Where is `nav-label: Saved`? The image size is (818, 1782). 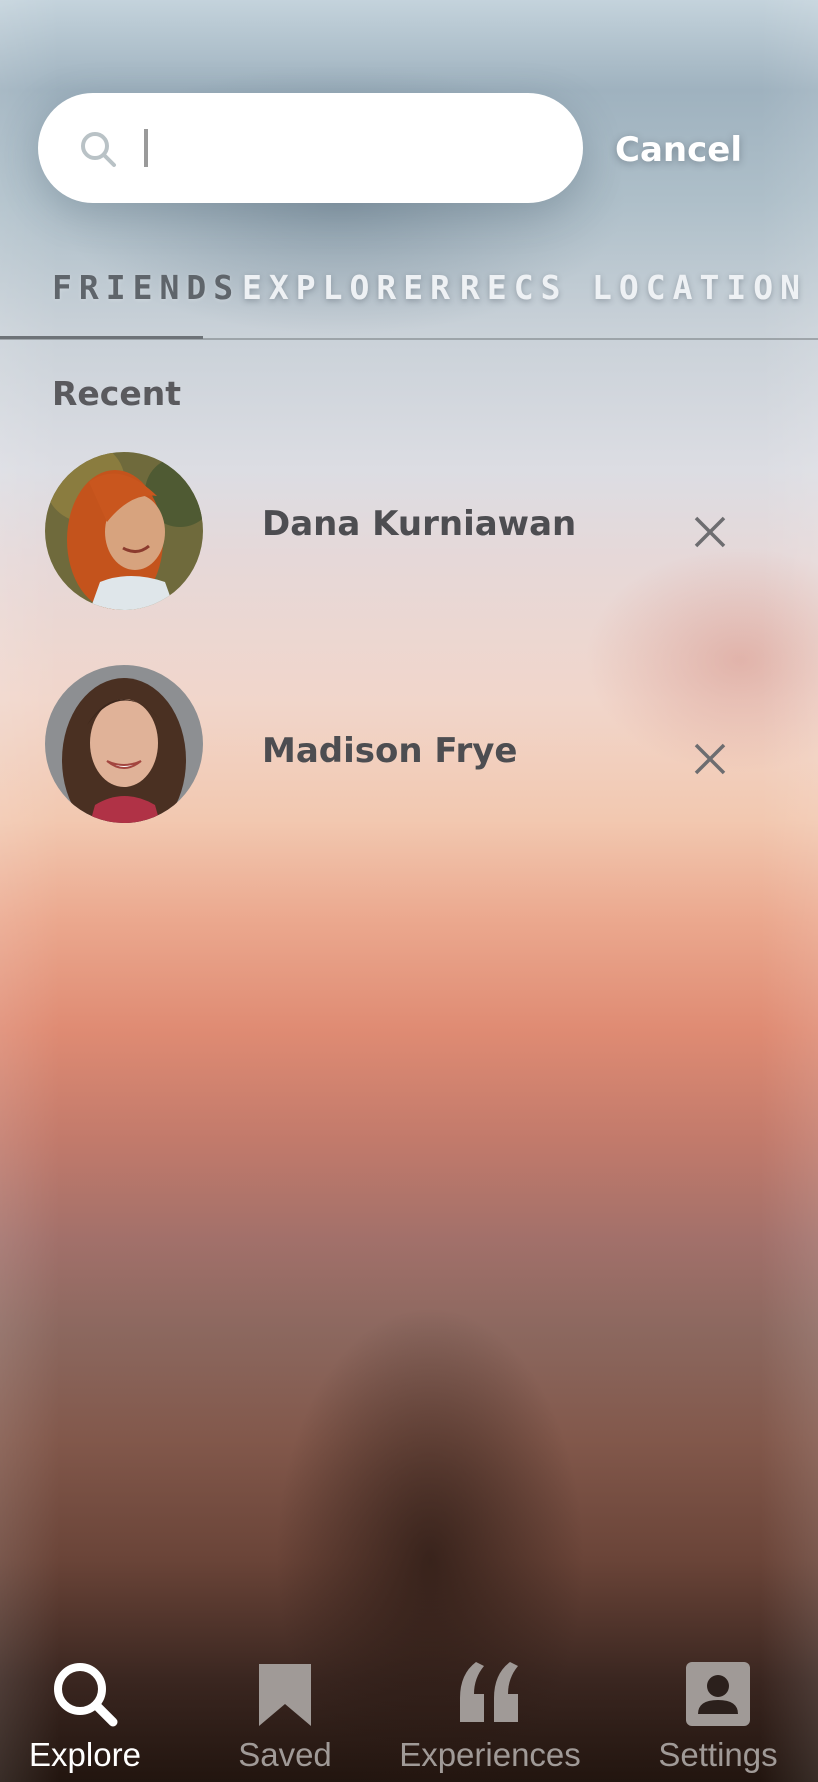 nav-label: Saved is located at coordinates (285, 1754).